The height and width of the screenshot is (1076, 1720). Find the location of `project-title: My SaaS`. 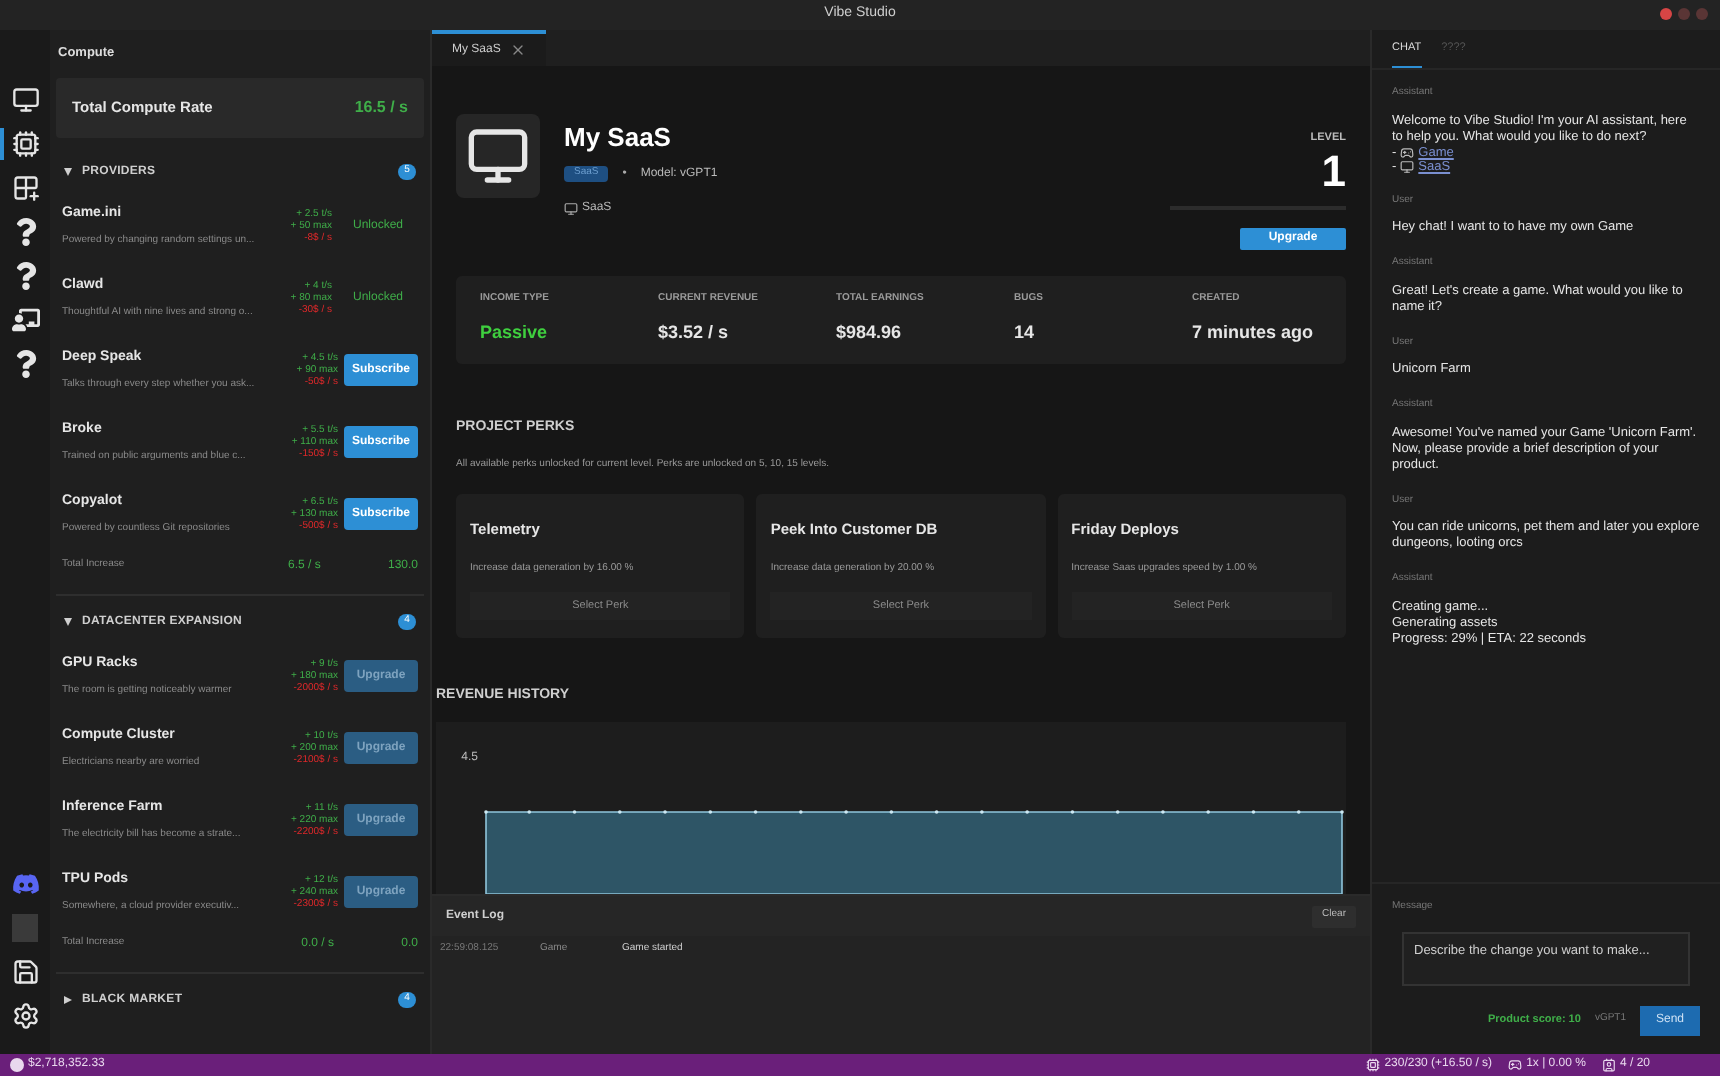

project-title: My SaaS is located at coordinates (618, 138).